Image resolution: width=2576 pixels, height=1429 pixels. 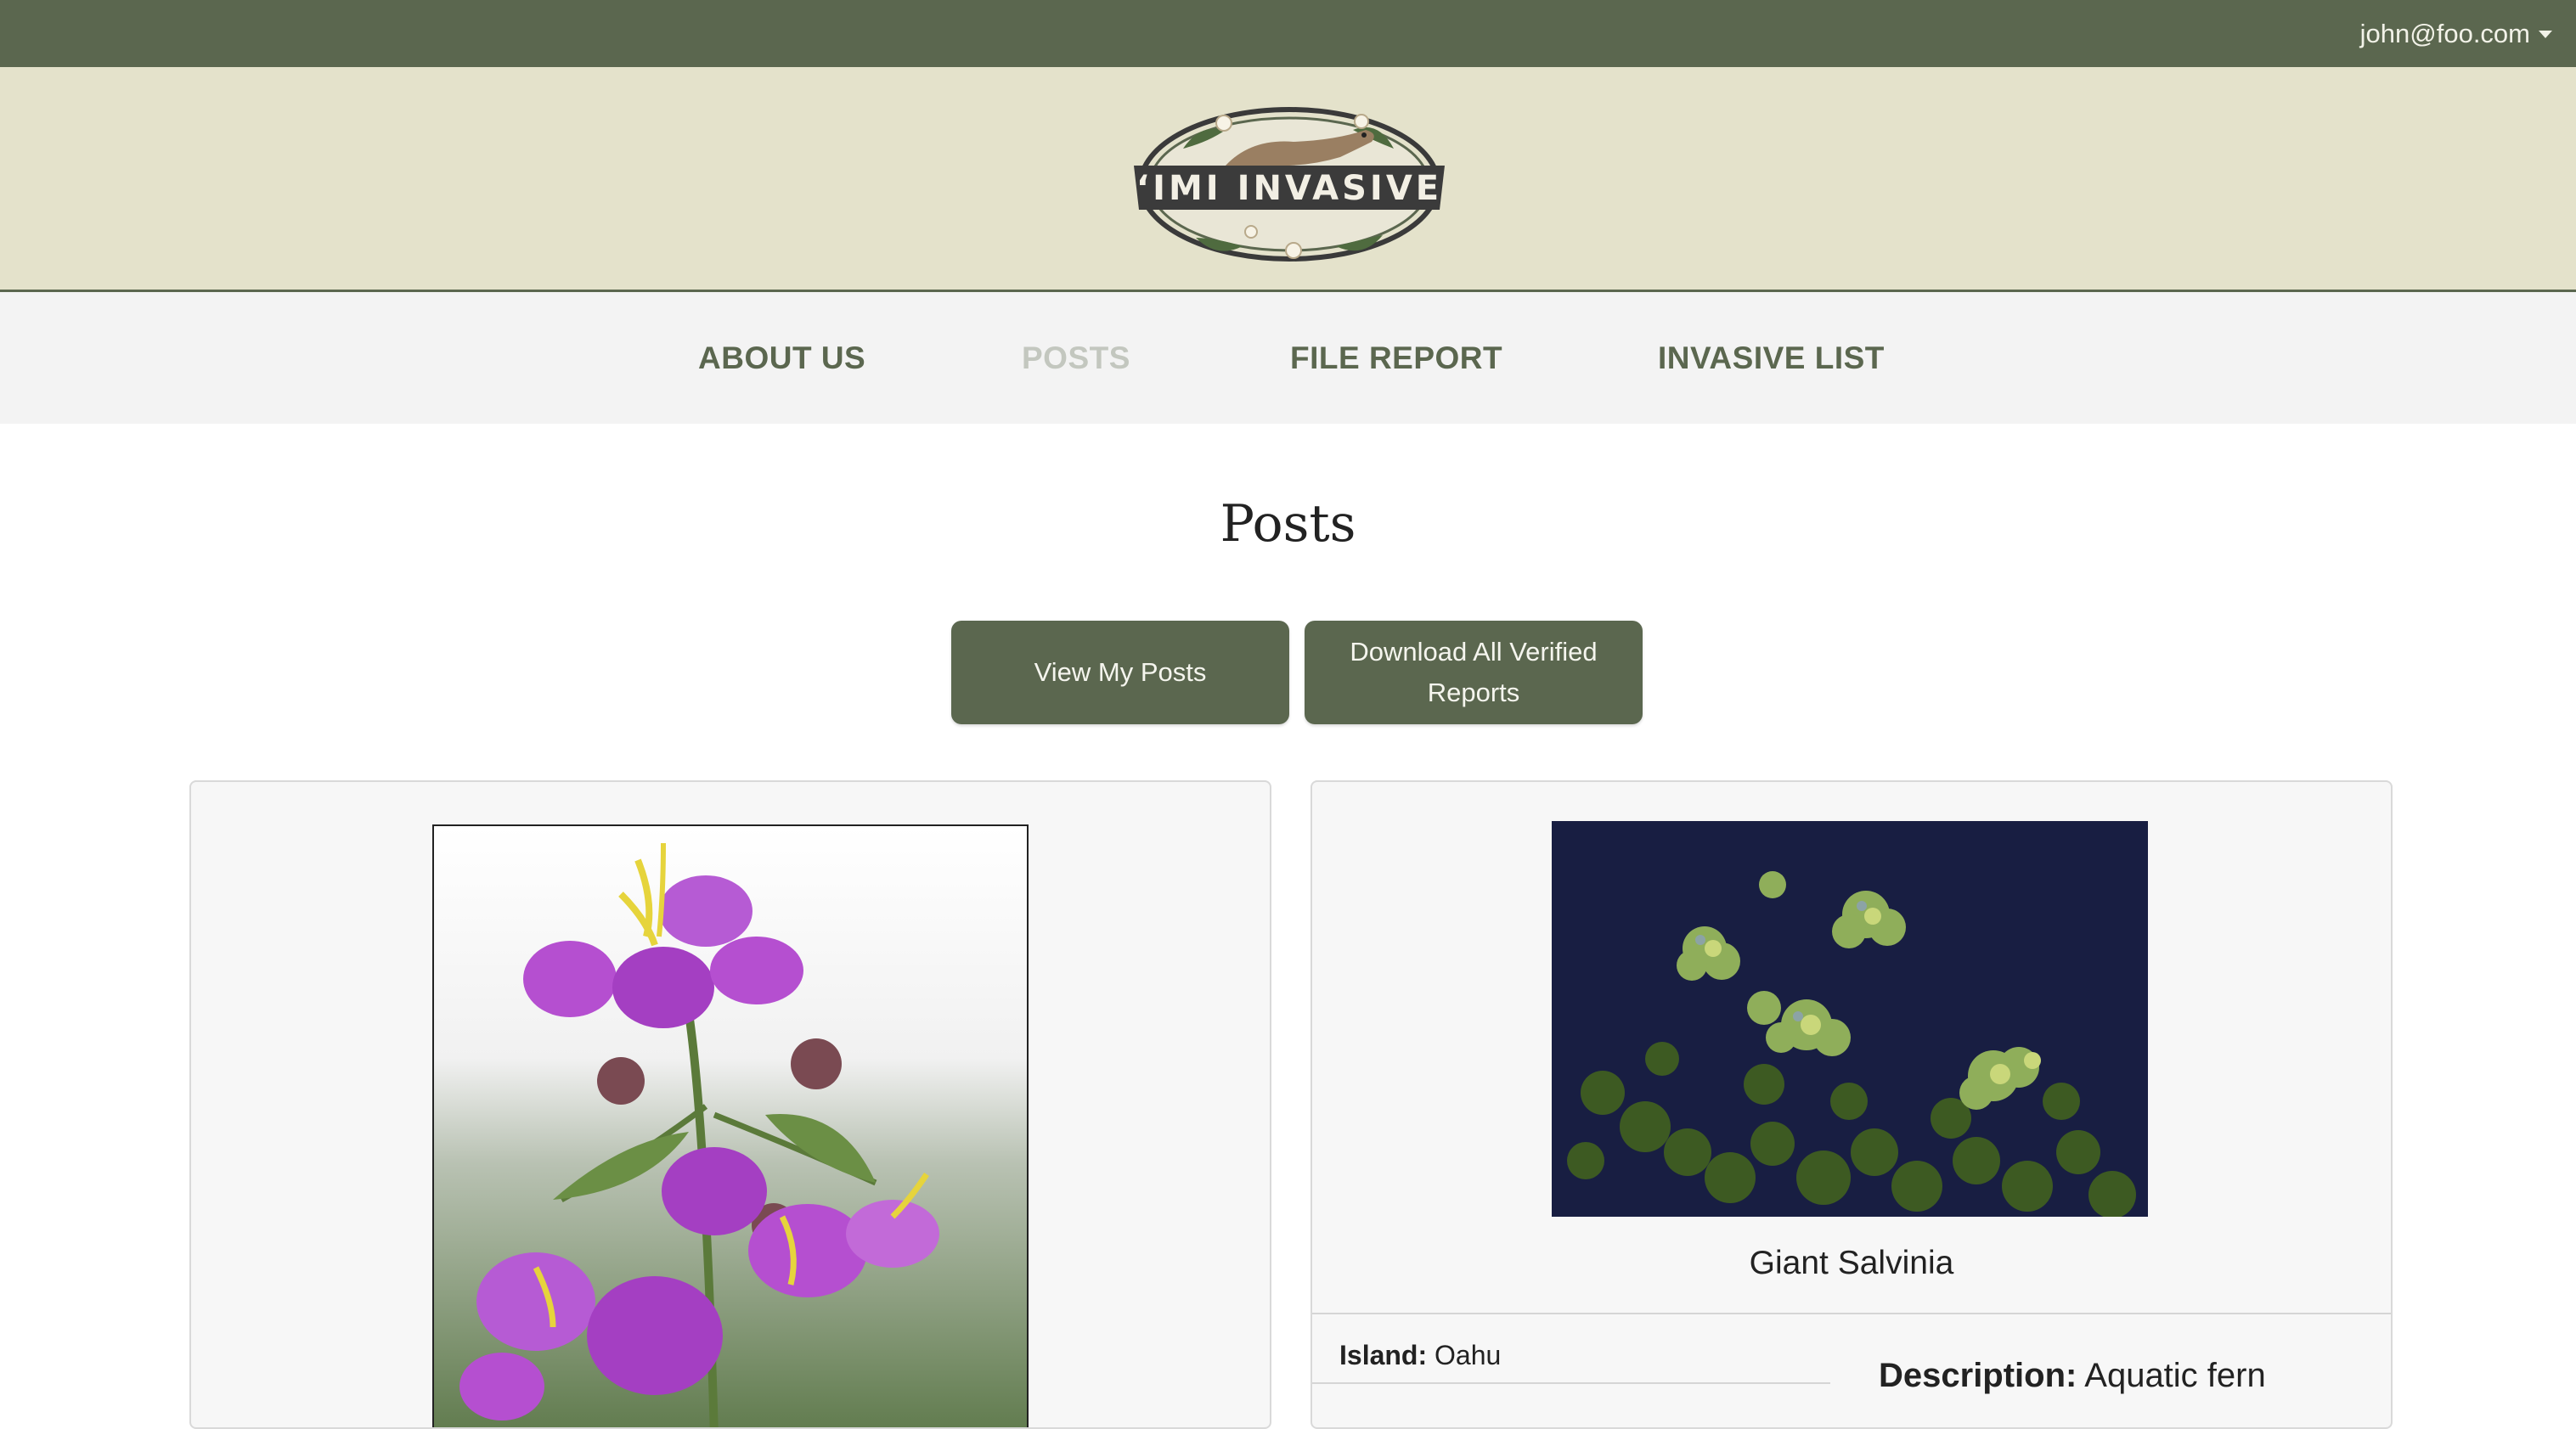 I want to click on download-label: Download All Verified Reports, so click(x=1474, y=672).